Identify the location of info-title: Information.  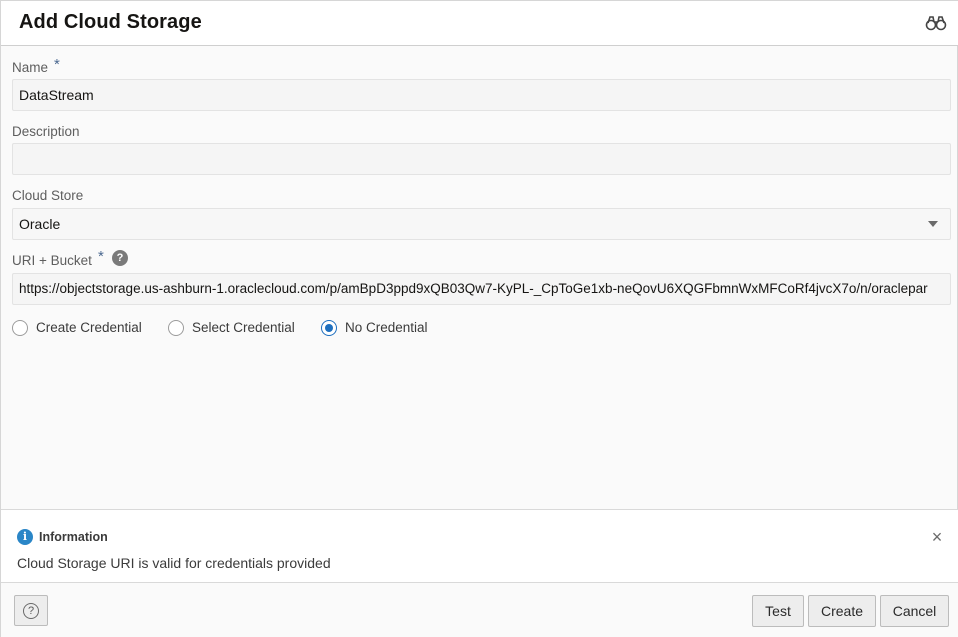
(73, 537).